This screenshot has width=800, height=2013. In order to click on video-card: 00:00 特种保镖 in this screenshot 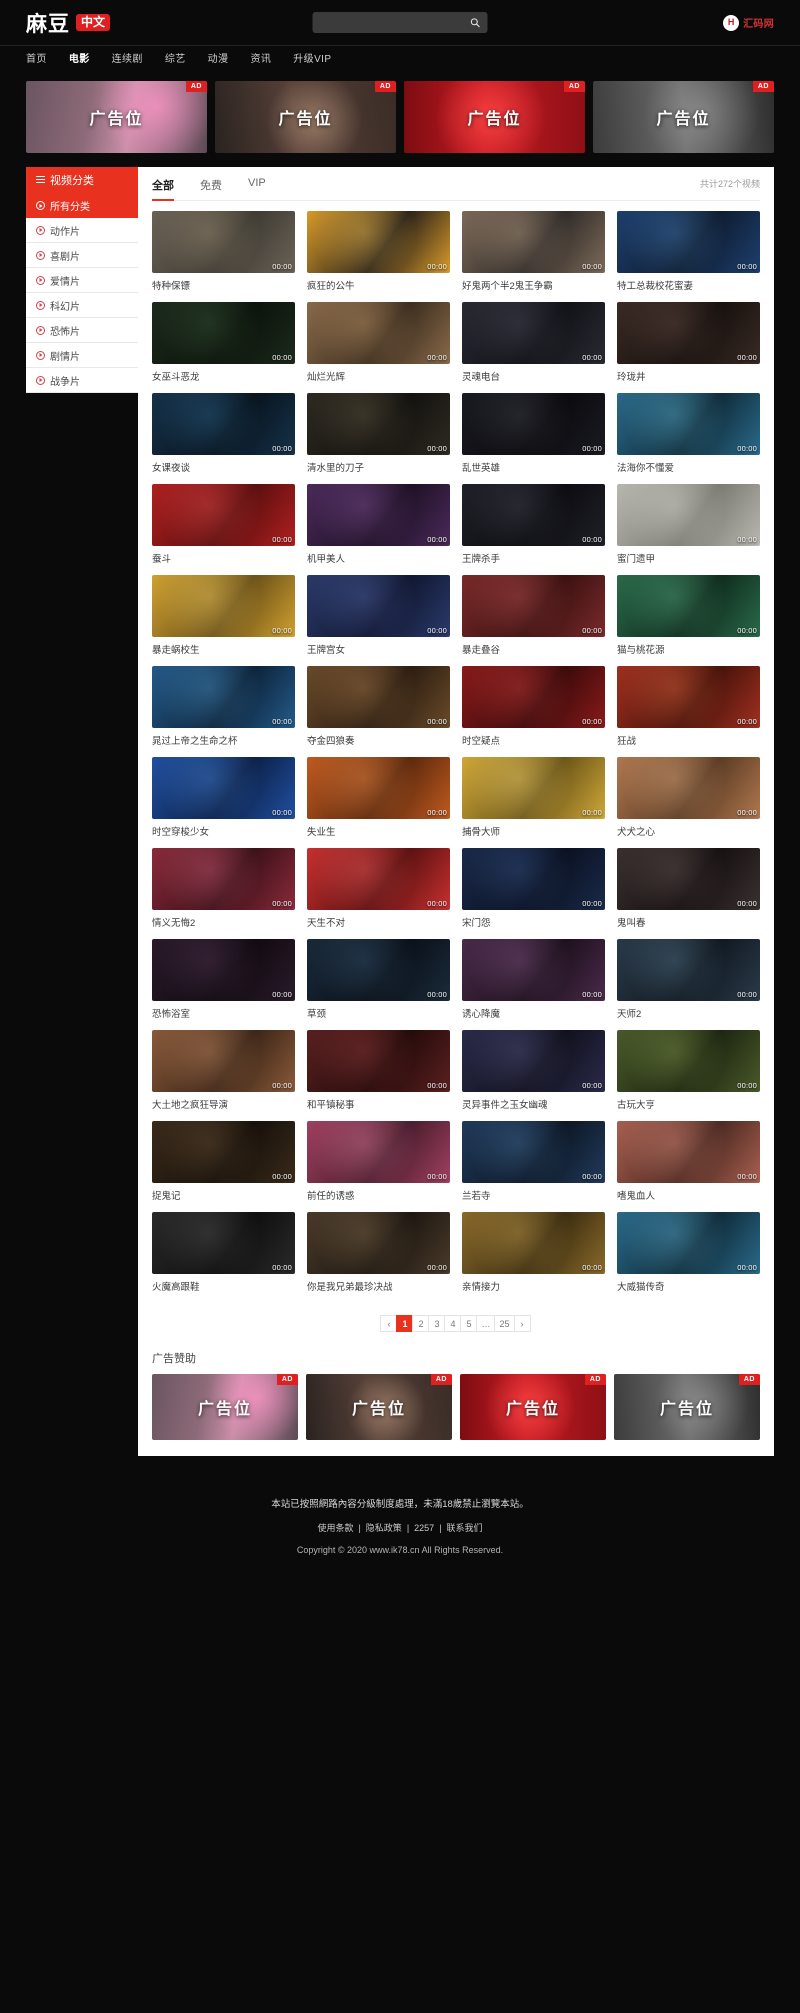, I will do `click(223, 251)`.